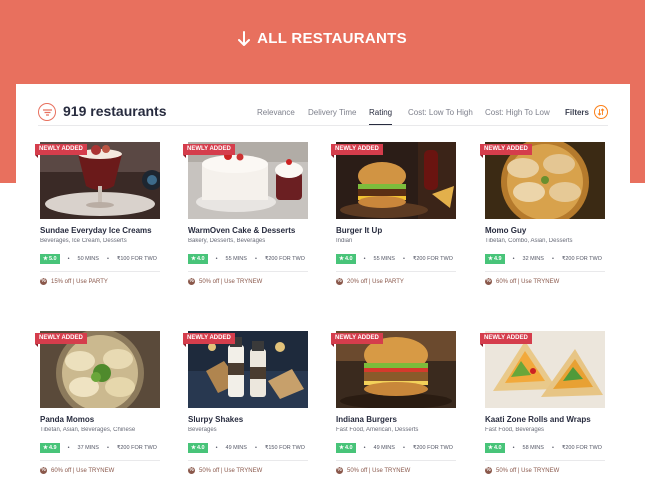  I want to click on sort-relevance: Relevance, so click(276, 112).